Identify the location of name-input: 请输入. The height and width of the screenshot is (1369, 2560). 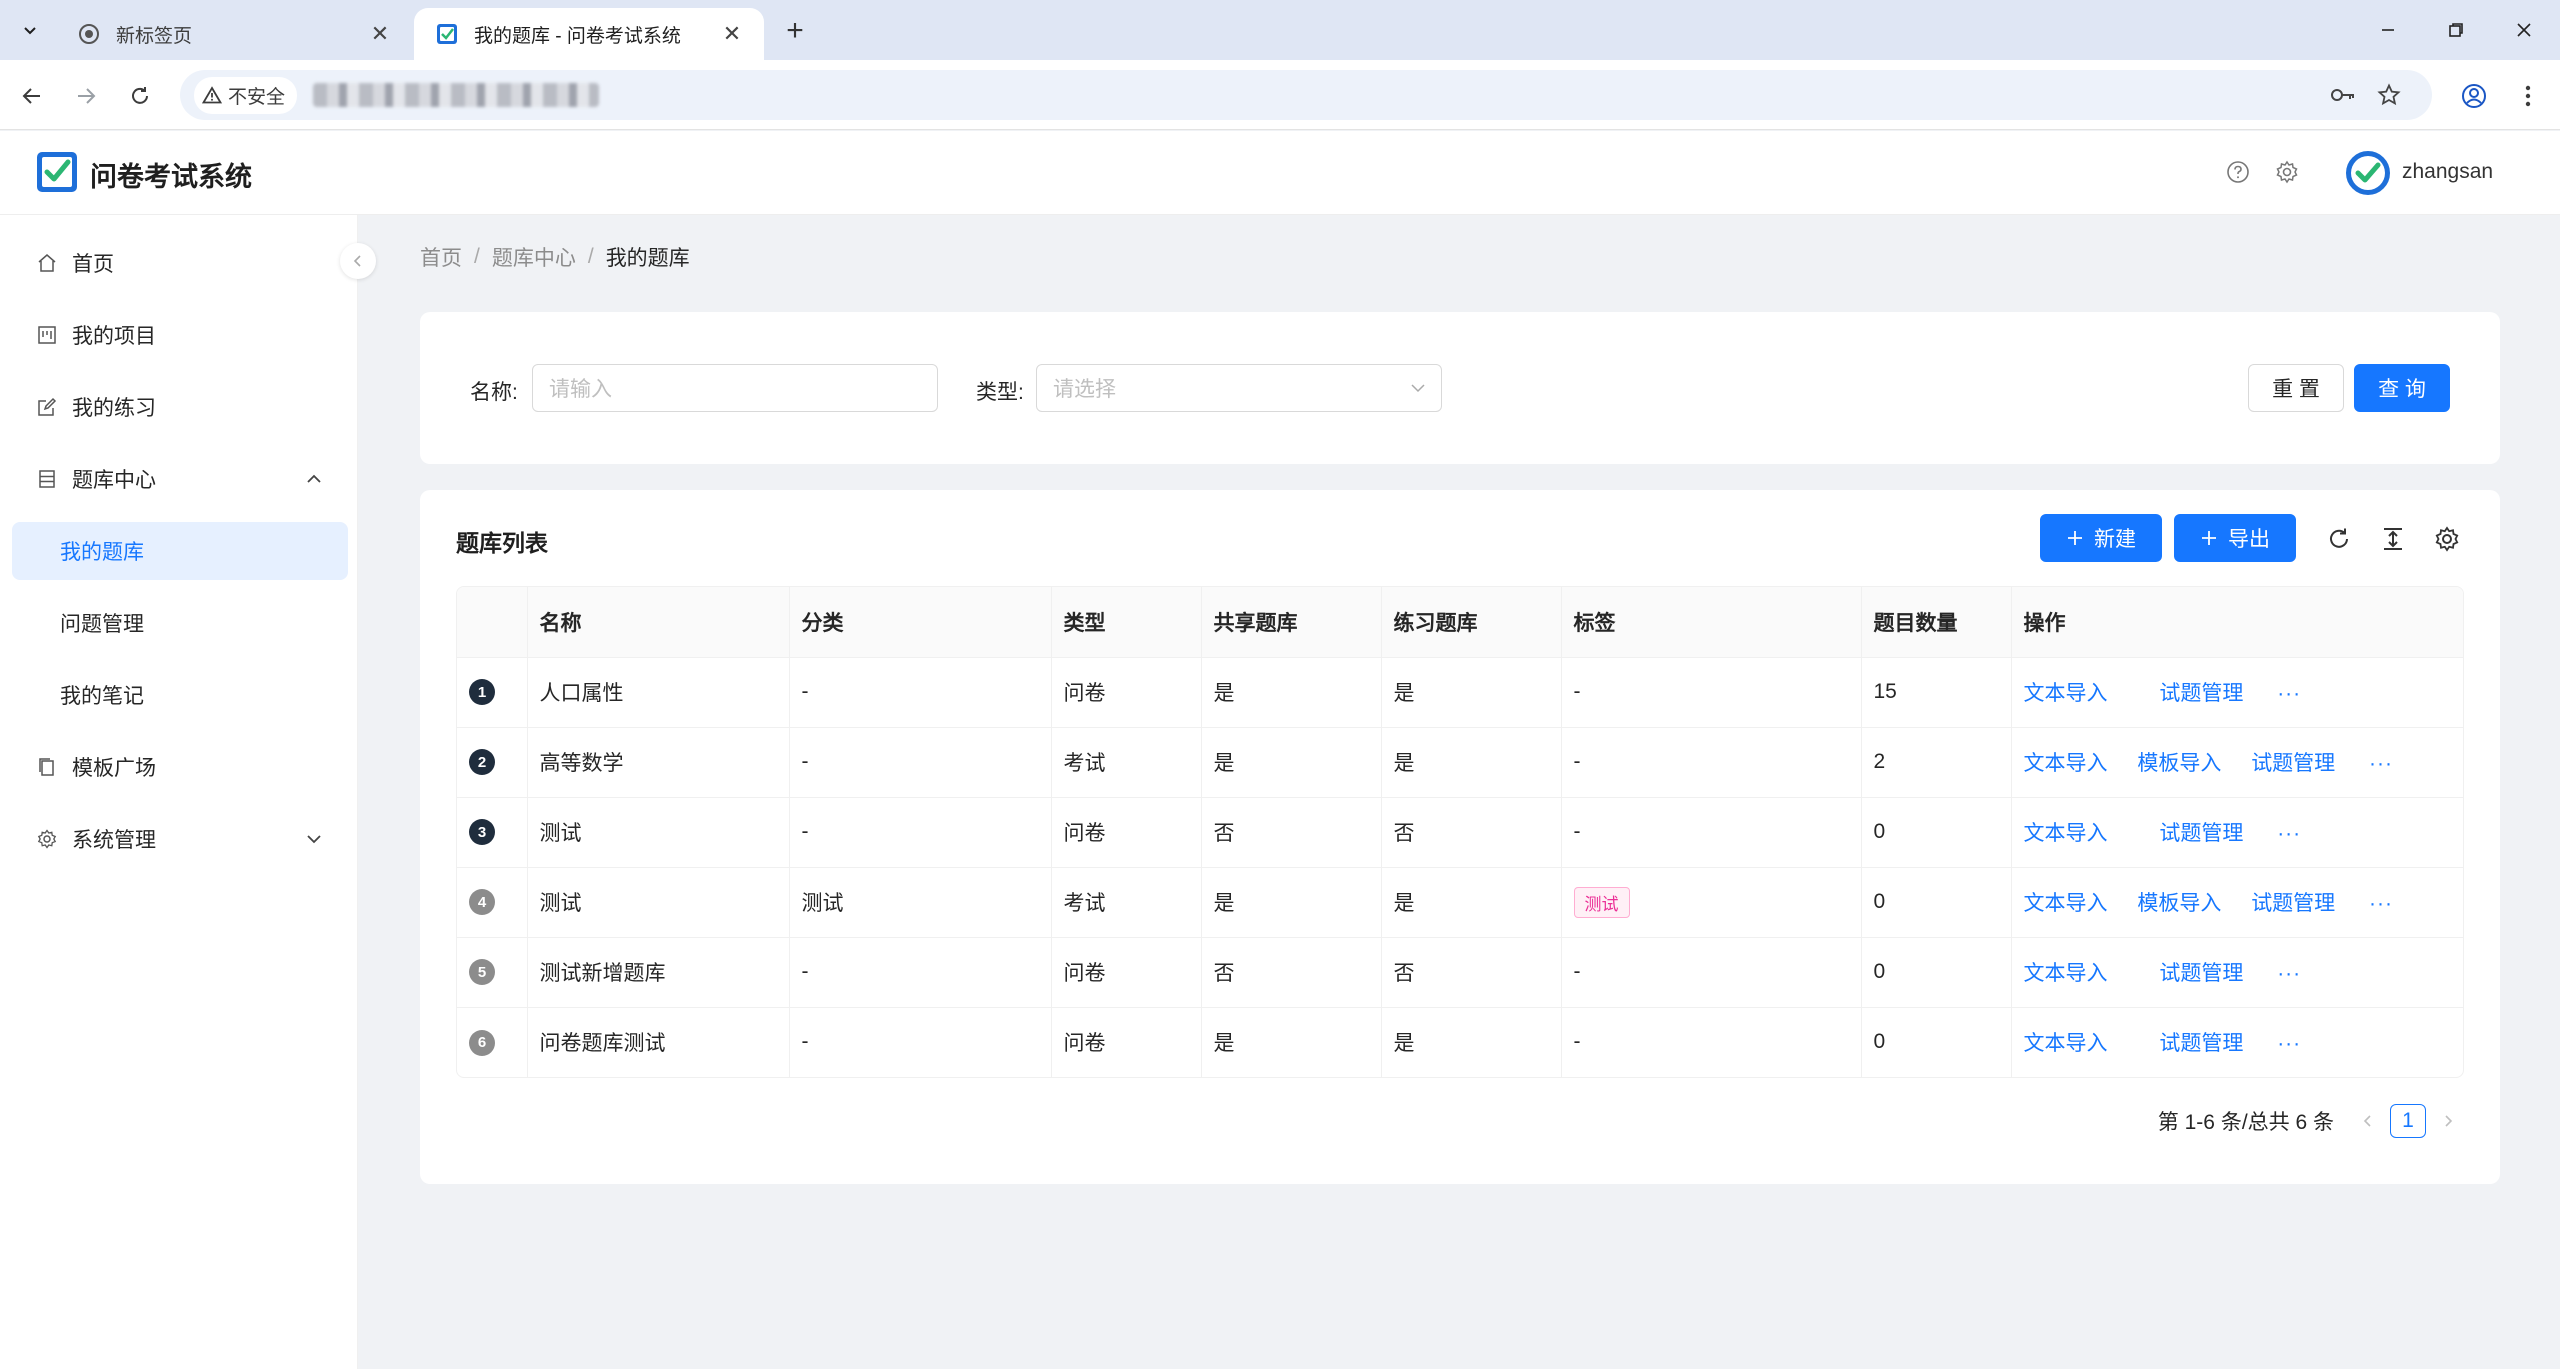
(735, 388).